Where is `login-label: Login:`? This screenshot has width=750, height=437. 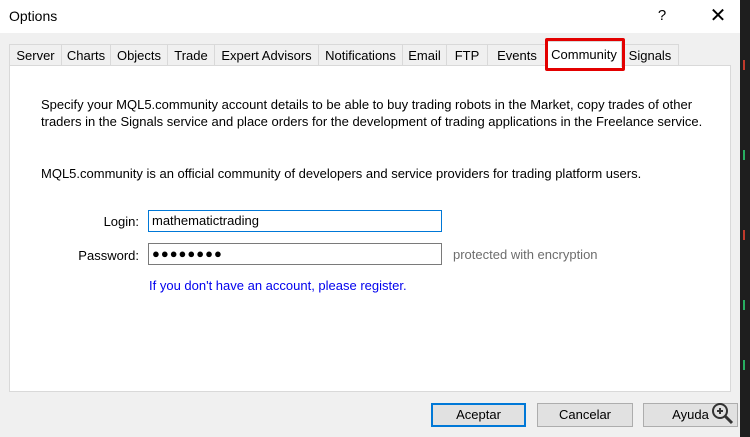
login-label: Login: is located at coordinates (121, 221).